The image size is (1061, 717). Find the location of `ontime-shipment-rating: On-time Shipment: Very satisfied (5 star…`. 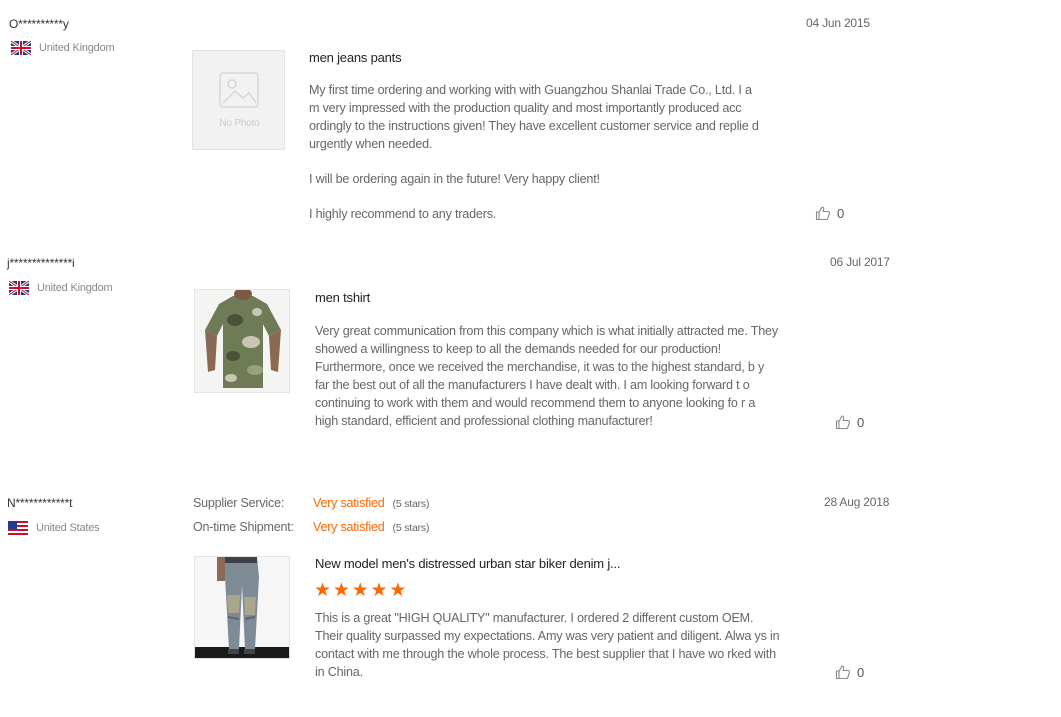

ontime-shipment-rating: On-time Shipment: Very satisfied (5 star… is located at coordinates (311, 527).